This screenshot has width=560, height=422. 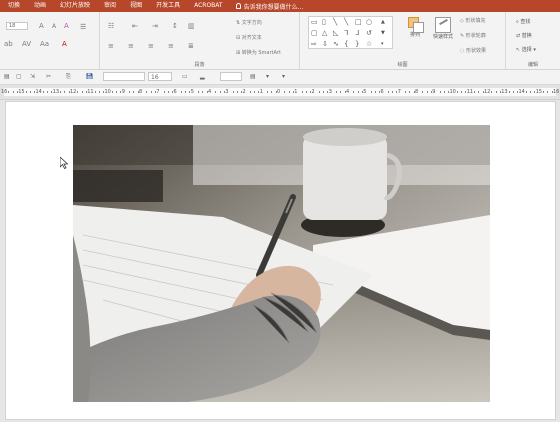 I want to click on brace2-shape-icon: }, so click(x=357, y=44).